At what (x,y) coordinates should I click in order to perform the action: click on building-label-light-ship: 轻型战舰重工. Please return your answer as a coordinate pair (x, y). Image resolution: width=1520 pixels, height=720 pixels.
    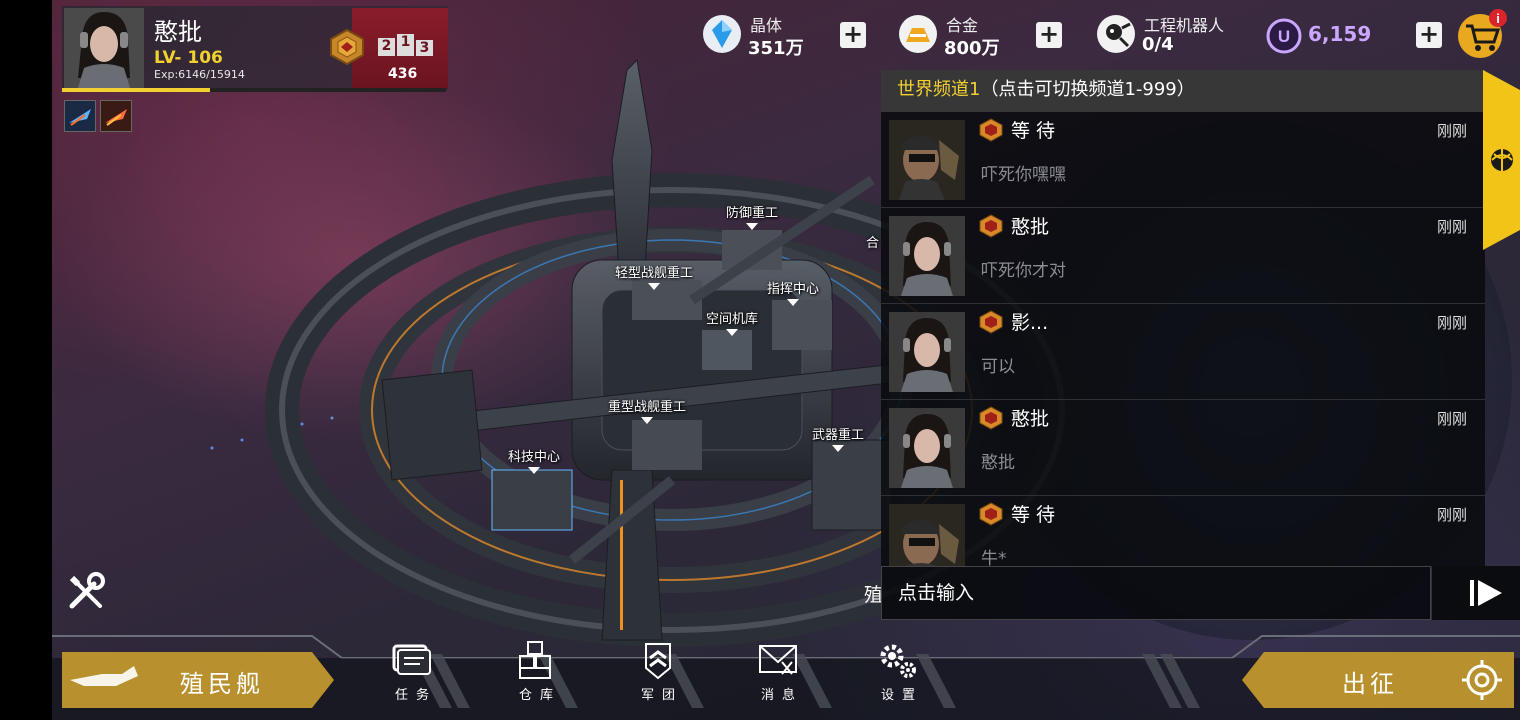
    Looking at the image, I should click on (654, 276).